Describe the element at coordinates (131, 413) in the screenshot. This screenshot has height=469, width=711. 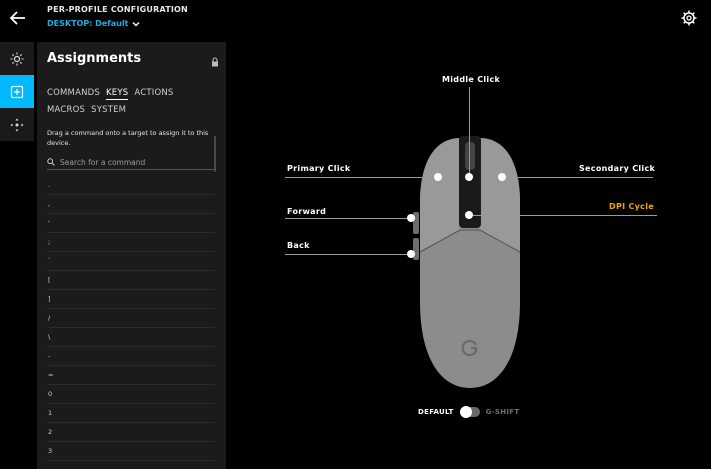
I see `key-list-item: 1` at that location.